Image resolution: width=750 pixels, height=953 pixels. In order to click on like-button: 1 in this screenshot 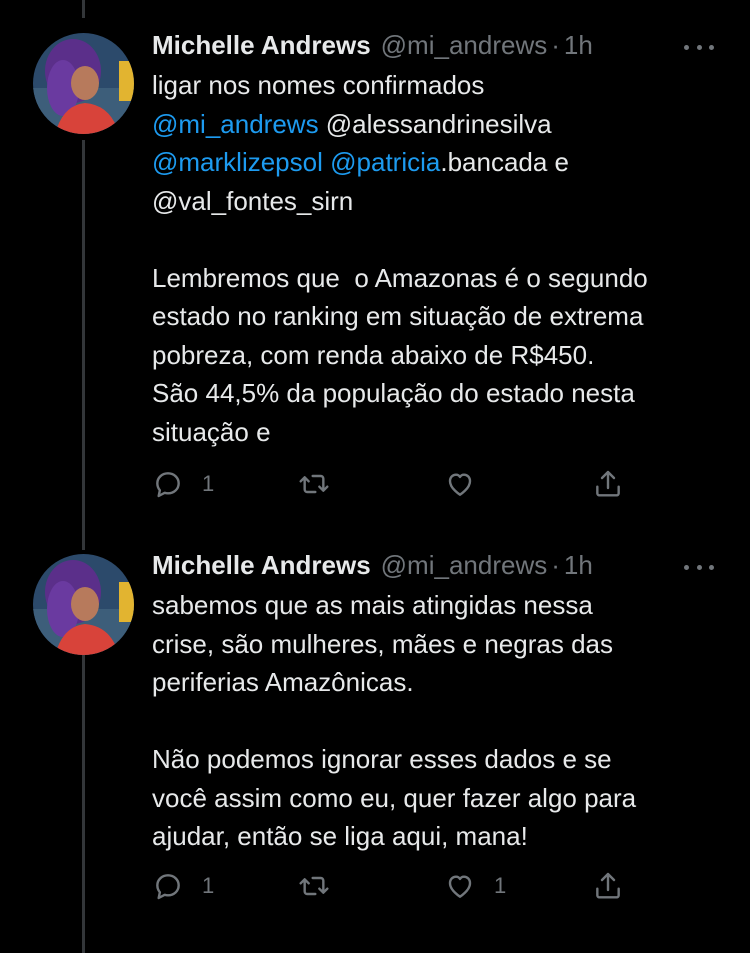, I will do `click(475, 886)`.